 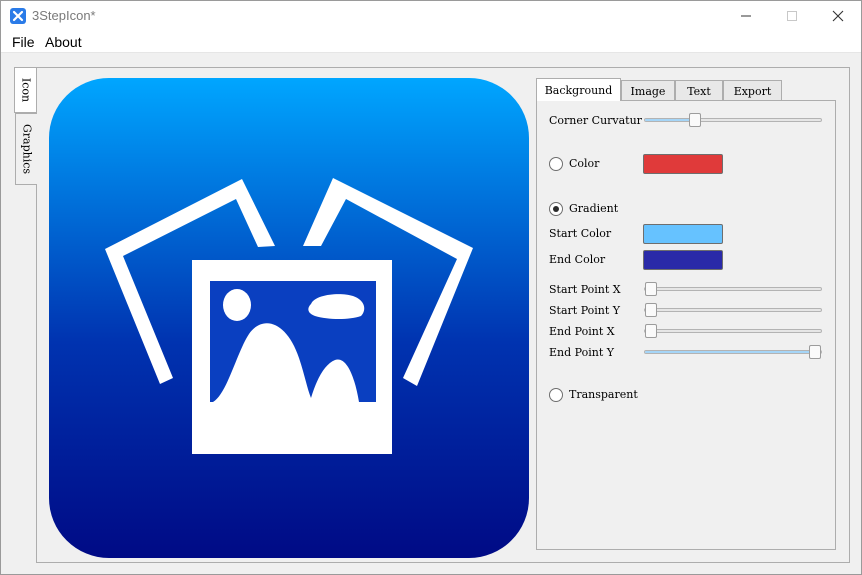 I want to click on corner-curvature-label: Corner Curvatur, so click(x=595, y=120).